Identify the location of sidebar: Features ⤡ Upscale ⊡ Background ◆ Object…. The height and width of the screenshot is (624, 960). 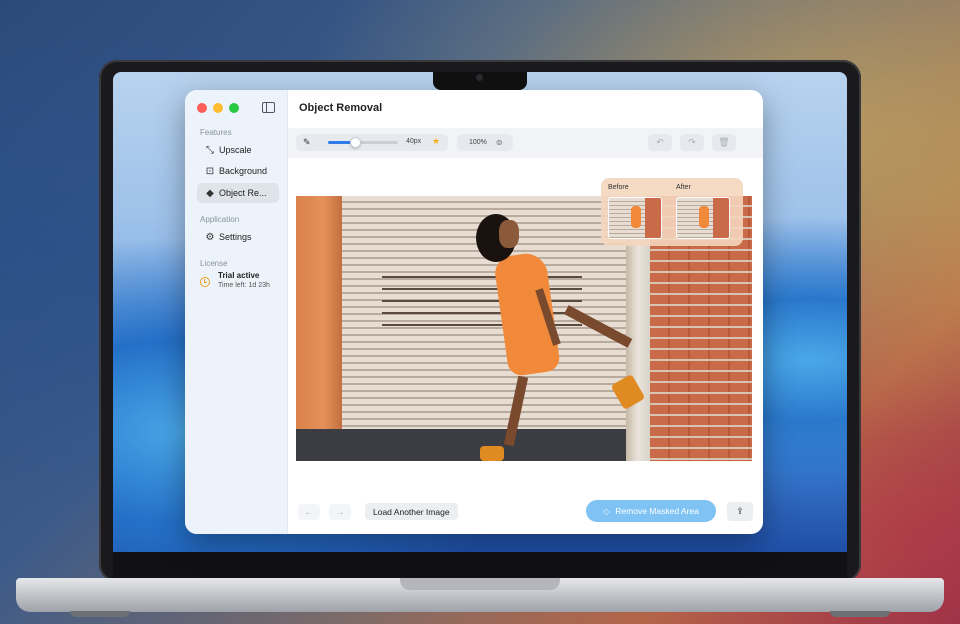
(236, 312).